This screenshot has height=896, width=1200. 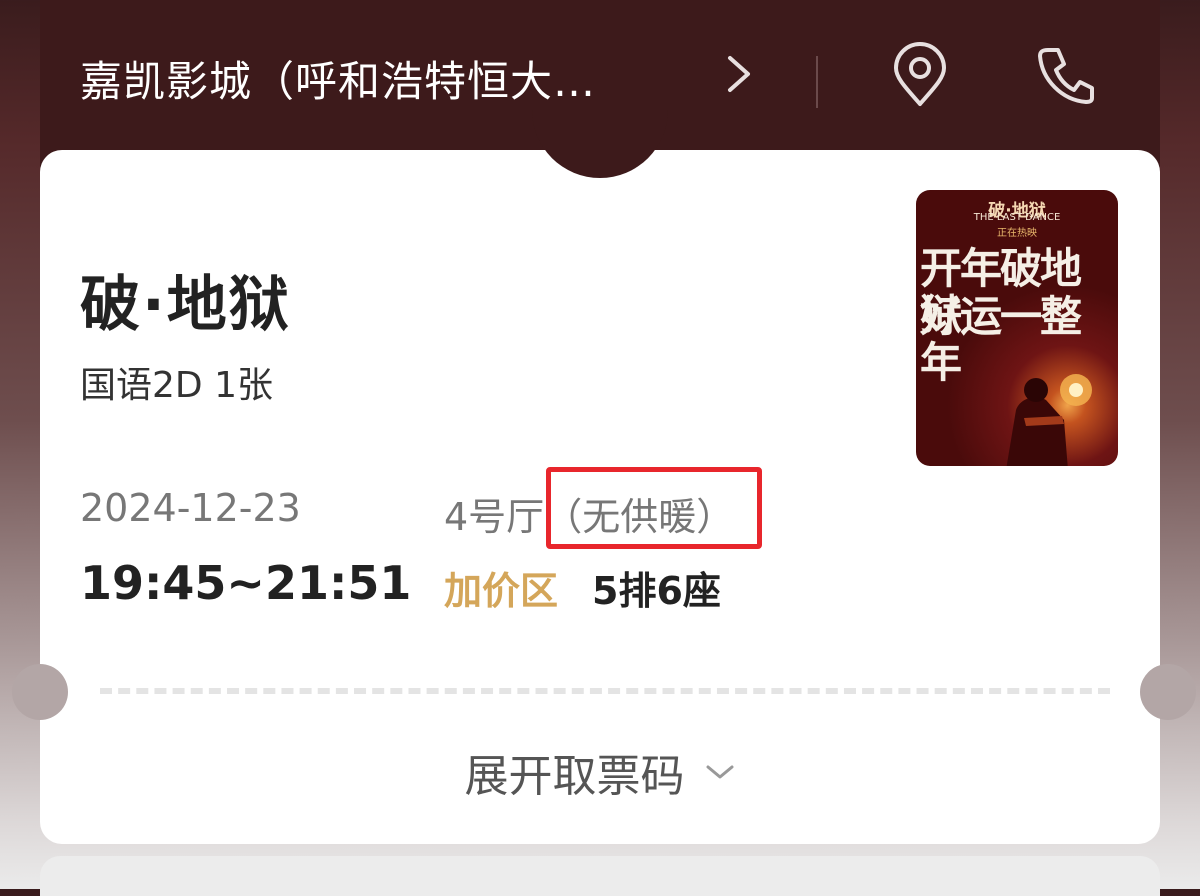 What do you see at coordinates (246, 583) in the screenshot?
I see `session-time: 19:45~21:51` at bounding box center [246, 583].